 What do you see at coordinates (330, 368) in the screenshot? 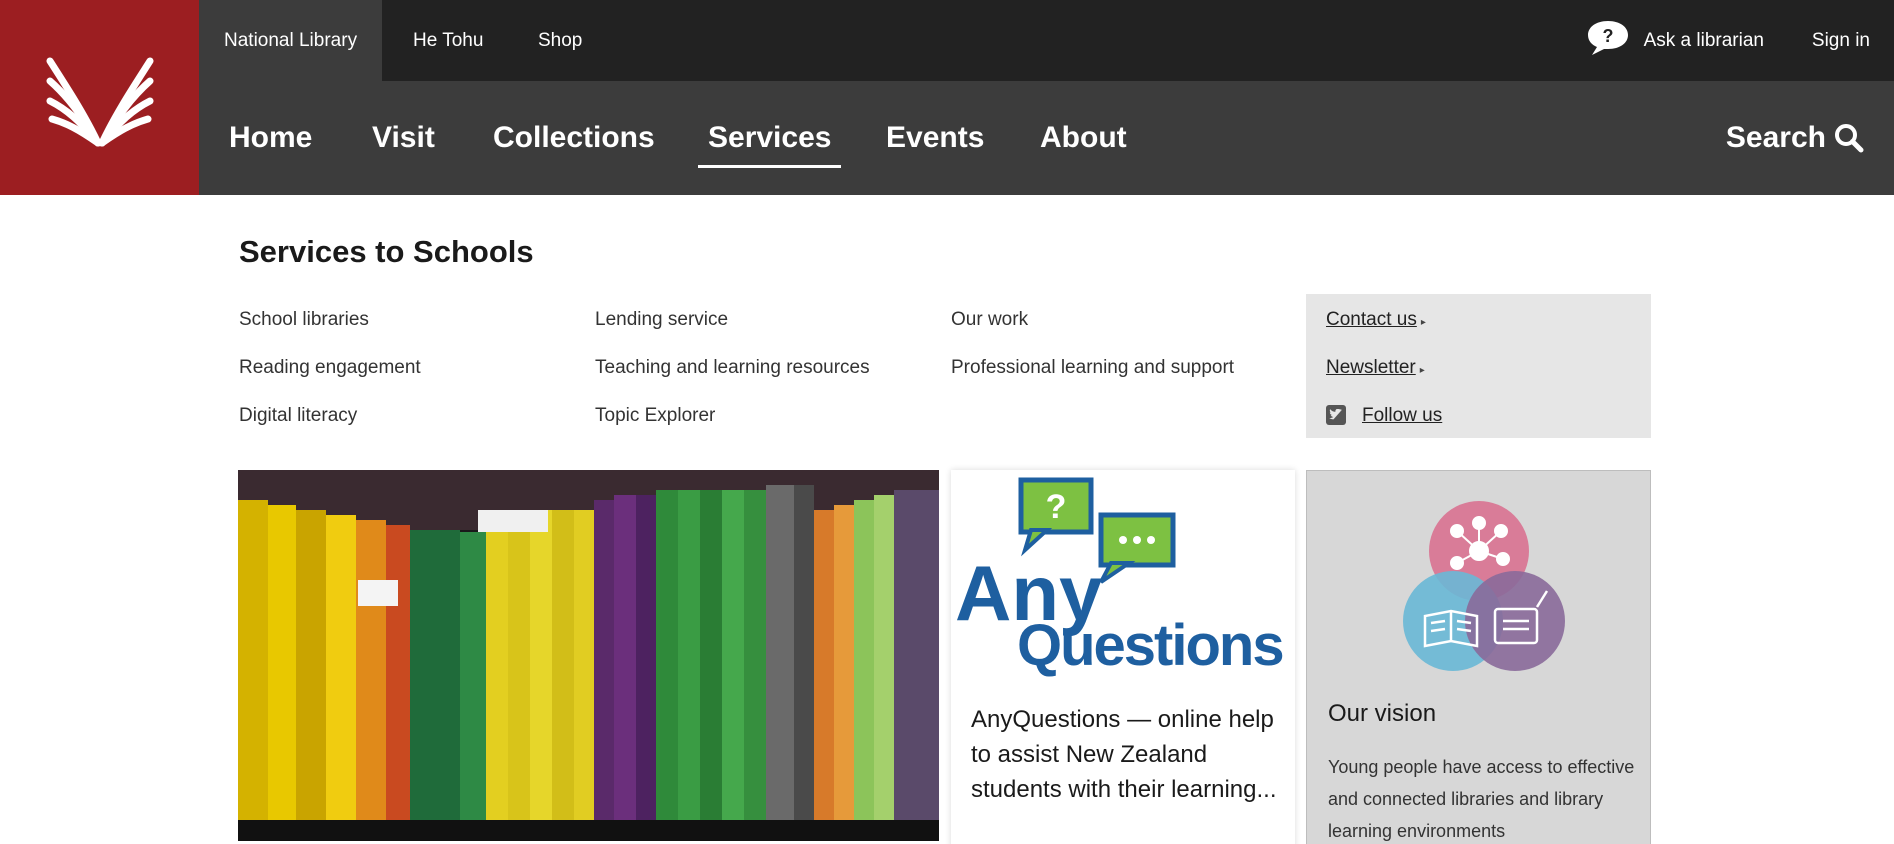
I see `link-reading-engagement: Reading engagement` at bounding box center [330, 368].